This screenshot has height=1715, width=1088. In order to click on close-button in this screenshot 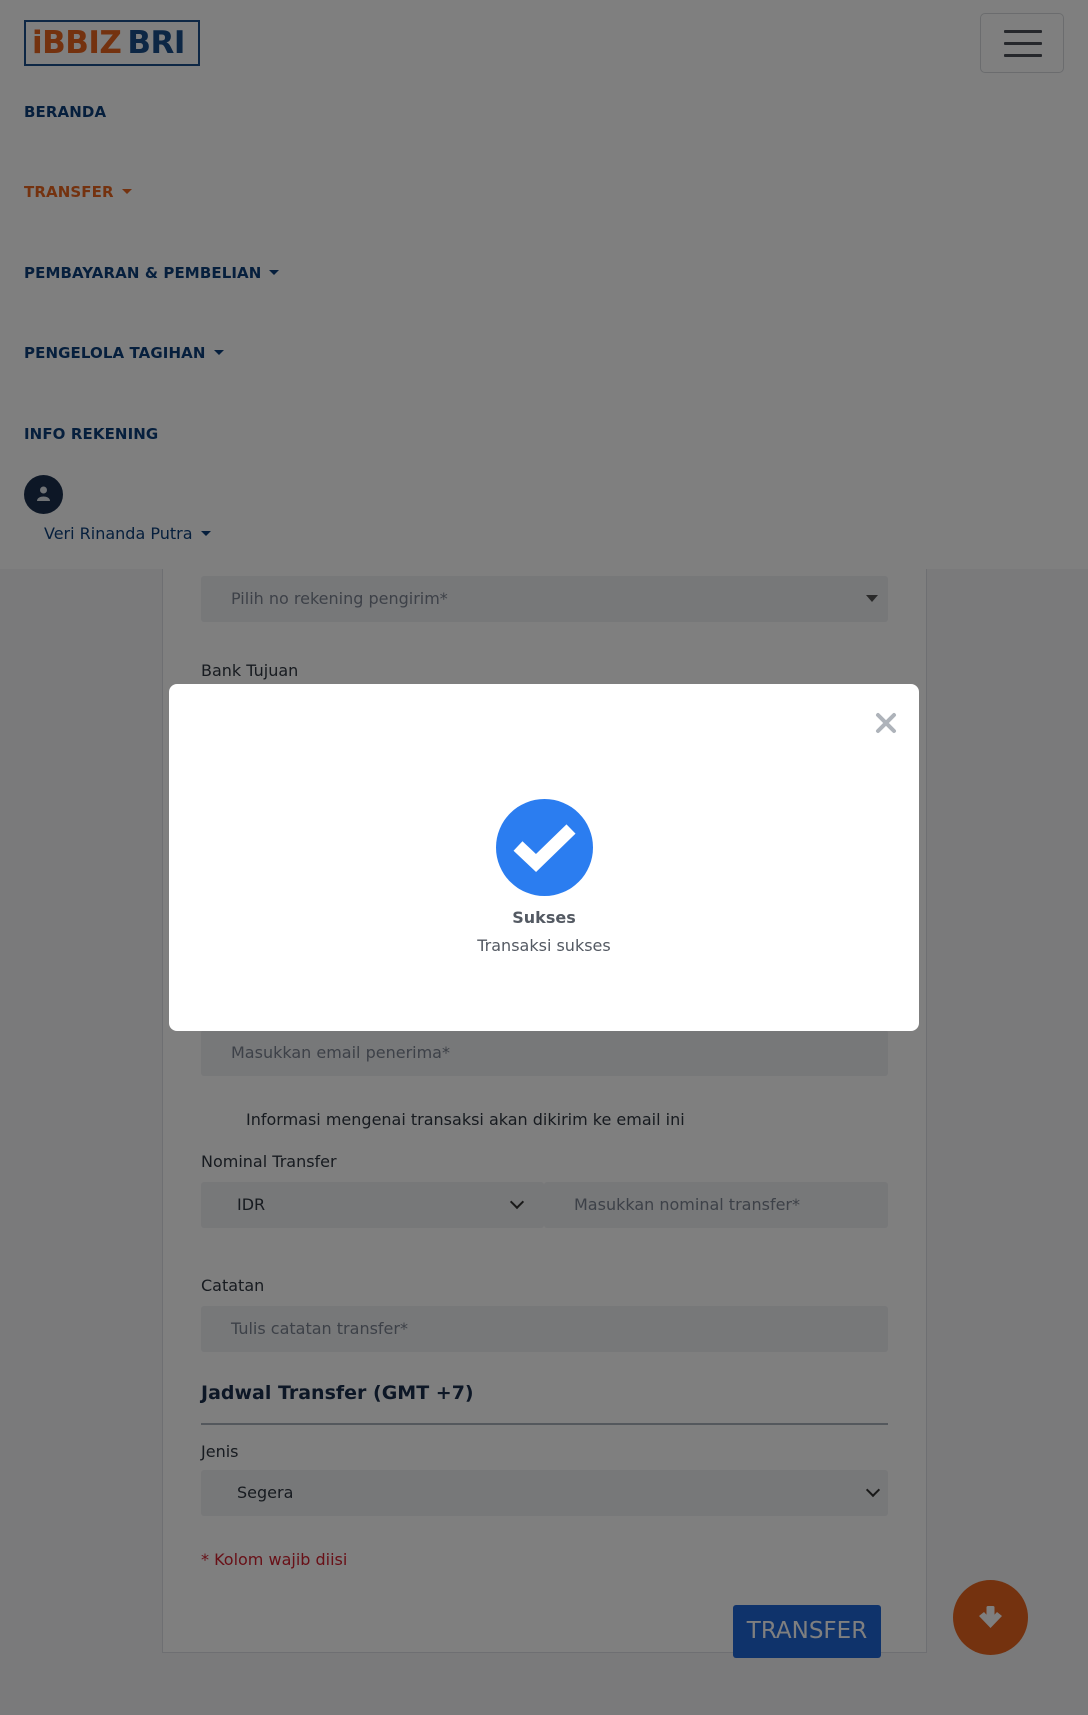, I will do `click(886, 723)`.